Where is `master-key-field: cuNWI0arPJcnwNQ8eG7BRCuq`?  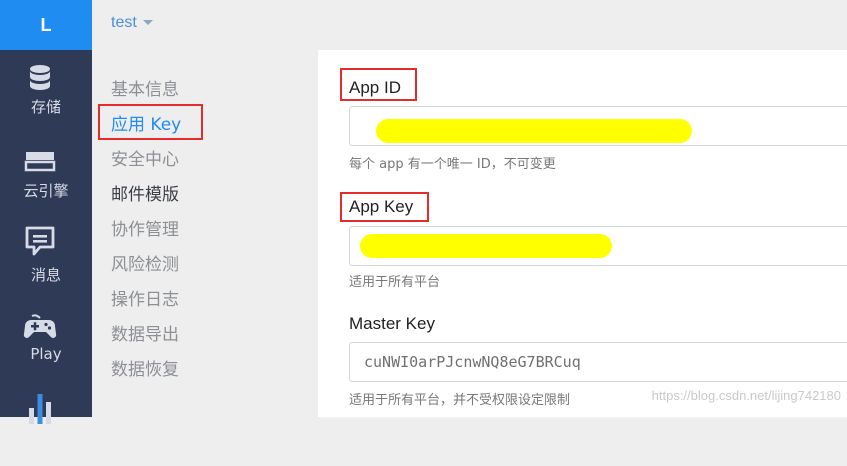 master-key-field: cuNWI0arPJcnwNQ8eG7BRCuq is located at coordinates (598, 362).